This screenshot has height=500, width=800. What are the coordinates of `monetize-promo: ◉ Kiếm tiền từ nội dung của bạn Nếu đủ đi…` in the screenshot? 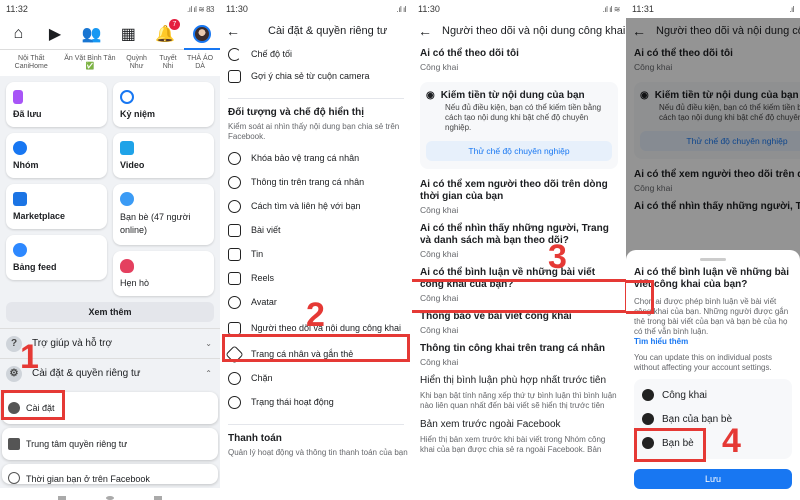 It's located at (519, 125).